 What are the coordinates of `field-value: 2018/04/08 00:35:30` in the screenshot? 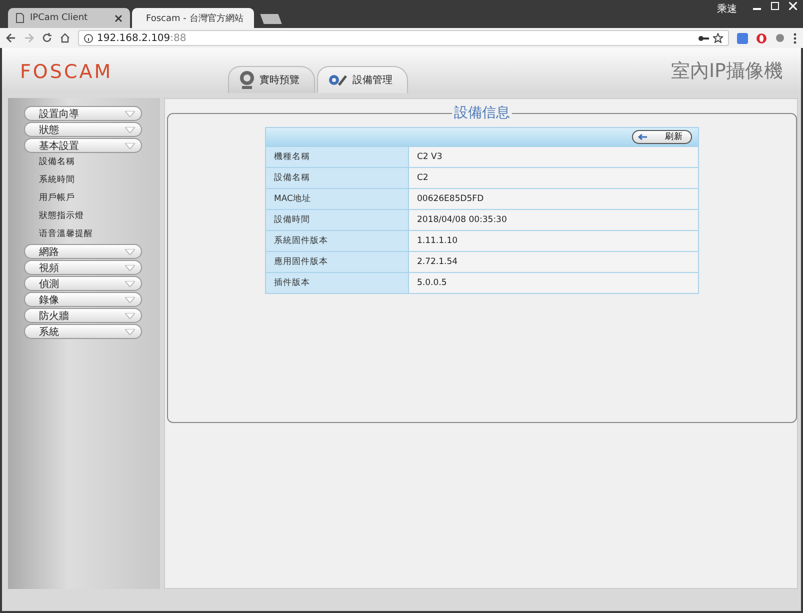 It's located at (553, 220).